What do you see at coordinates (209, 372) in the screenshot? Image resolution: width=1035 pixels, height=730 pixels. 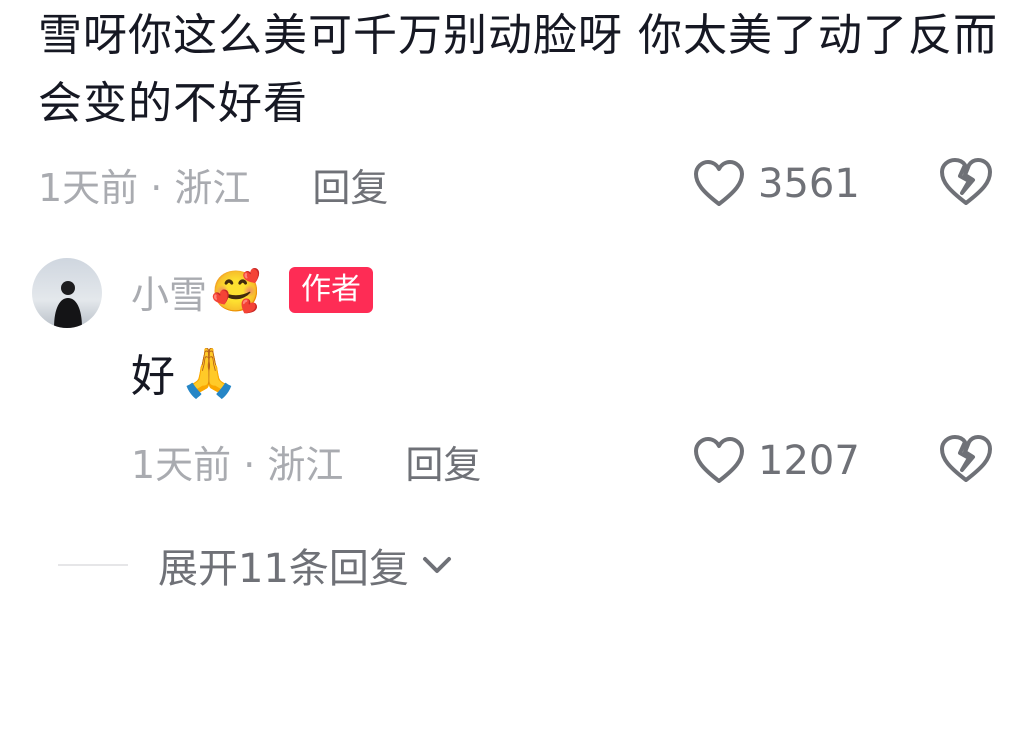 I see `folded-hands-icon: 🙏` at bounding box center [209, 372].